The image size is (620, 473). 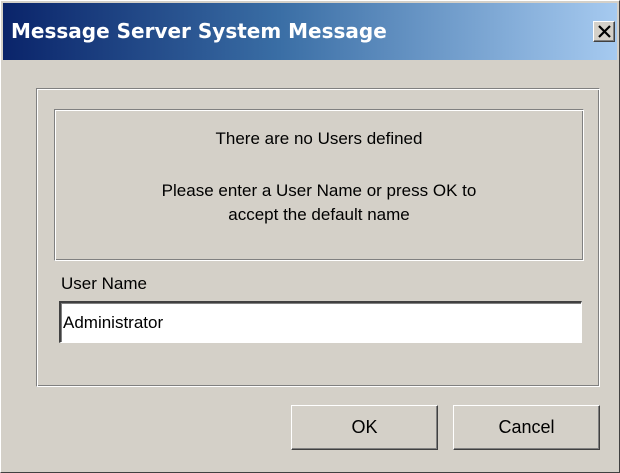 What do you see at coordinates (319, 214) in the screenshot?
I see `message-instructions-line2: accept the default name` at bounding box center [319, 214].